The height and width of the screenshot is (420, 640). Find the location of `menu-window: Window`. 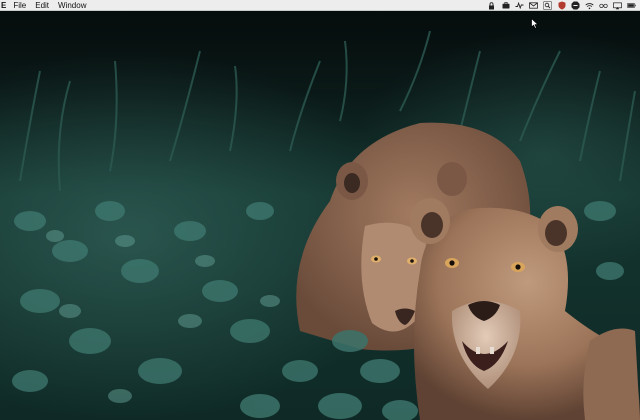

menu-window: Window is located at coordinates (72, 5).